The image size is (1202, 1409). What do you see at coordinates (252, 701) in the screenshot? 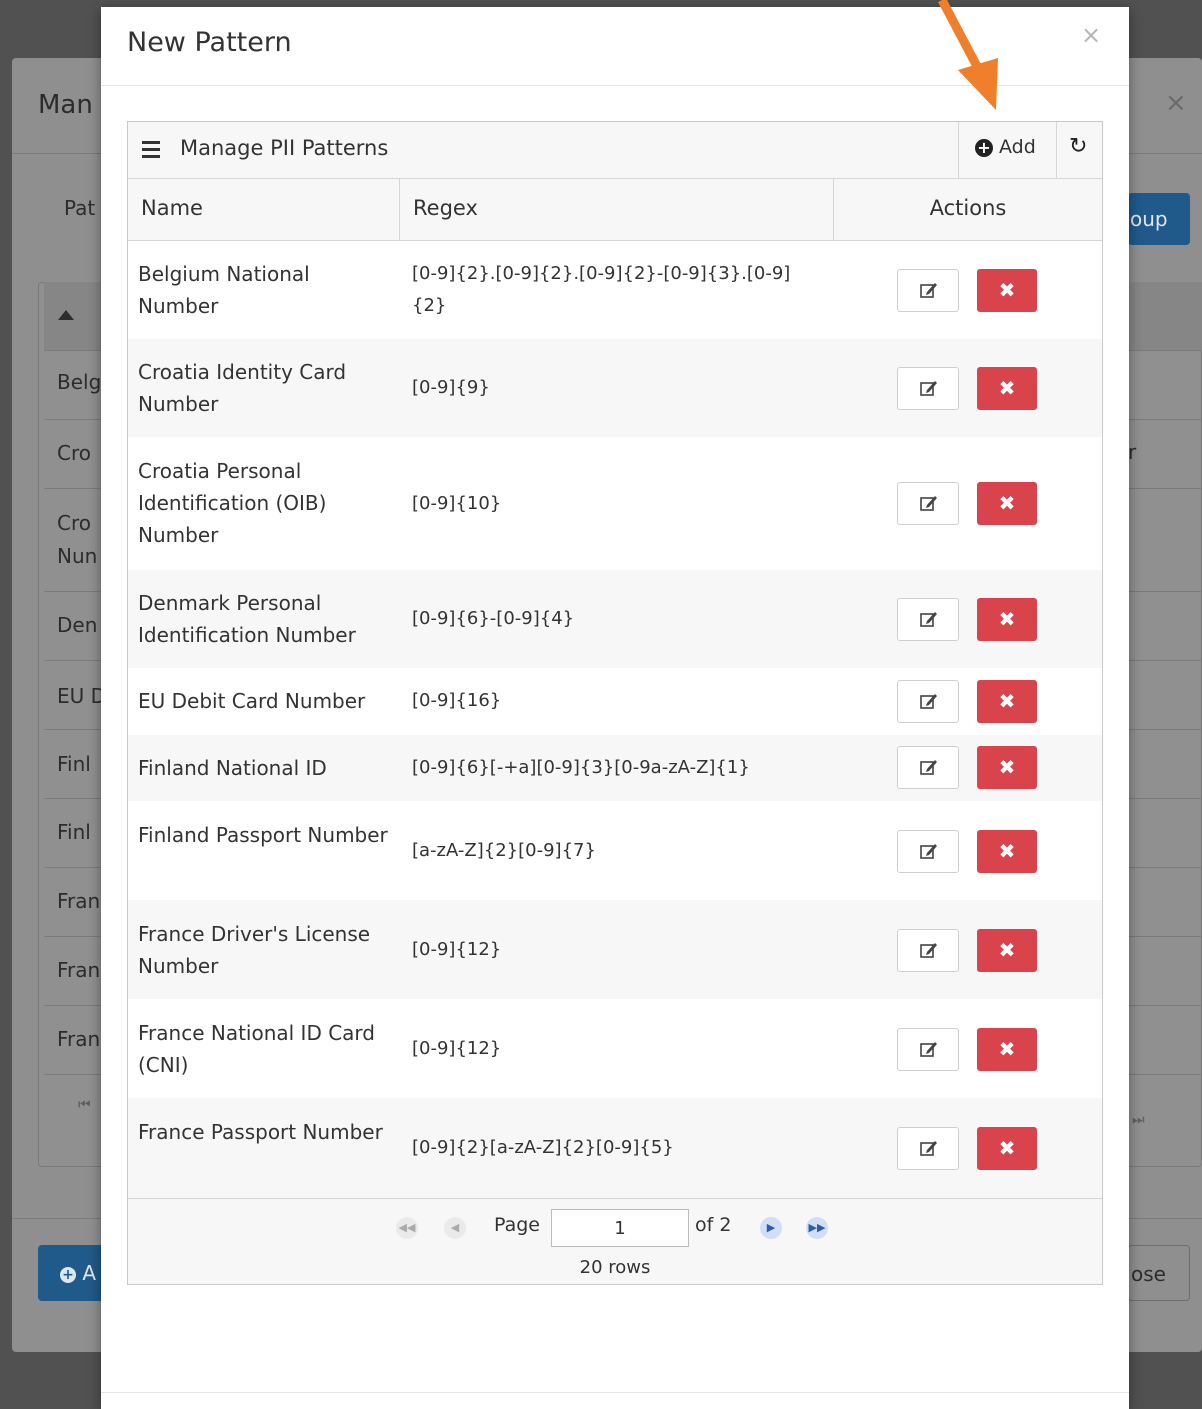
I see `pattern-name: EU Debit Card Number` at bounding box center [252, 701].